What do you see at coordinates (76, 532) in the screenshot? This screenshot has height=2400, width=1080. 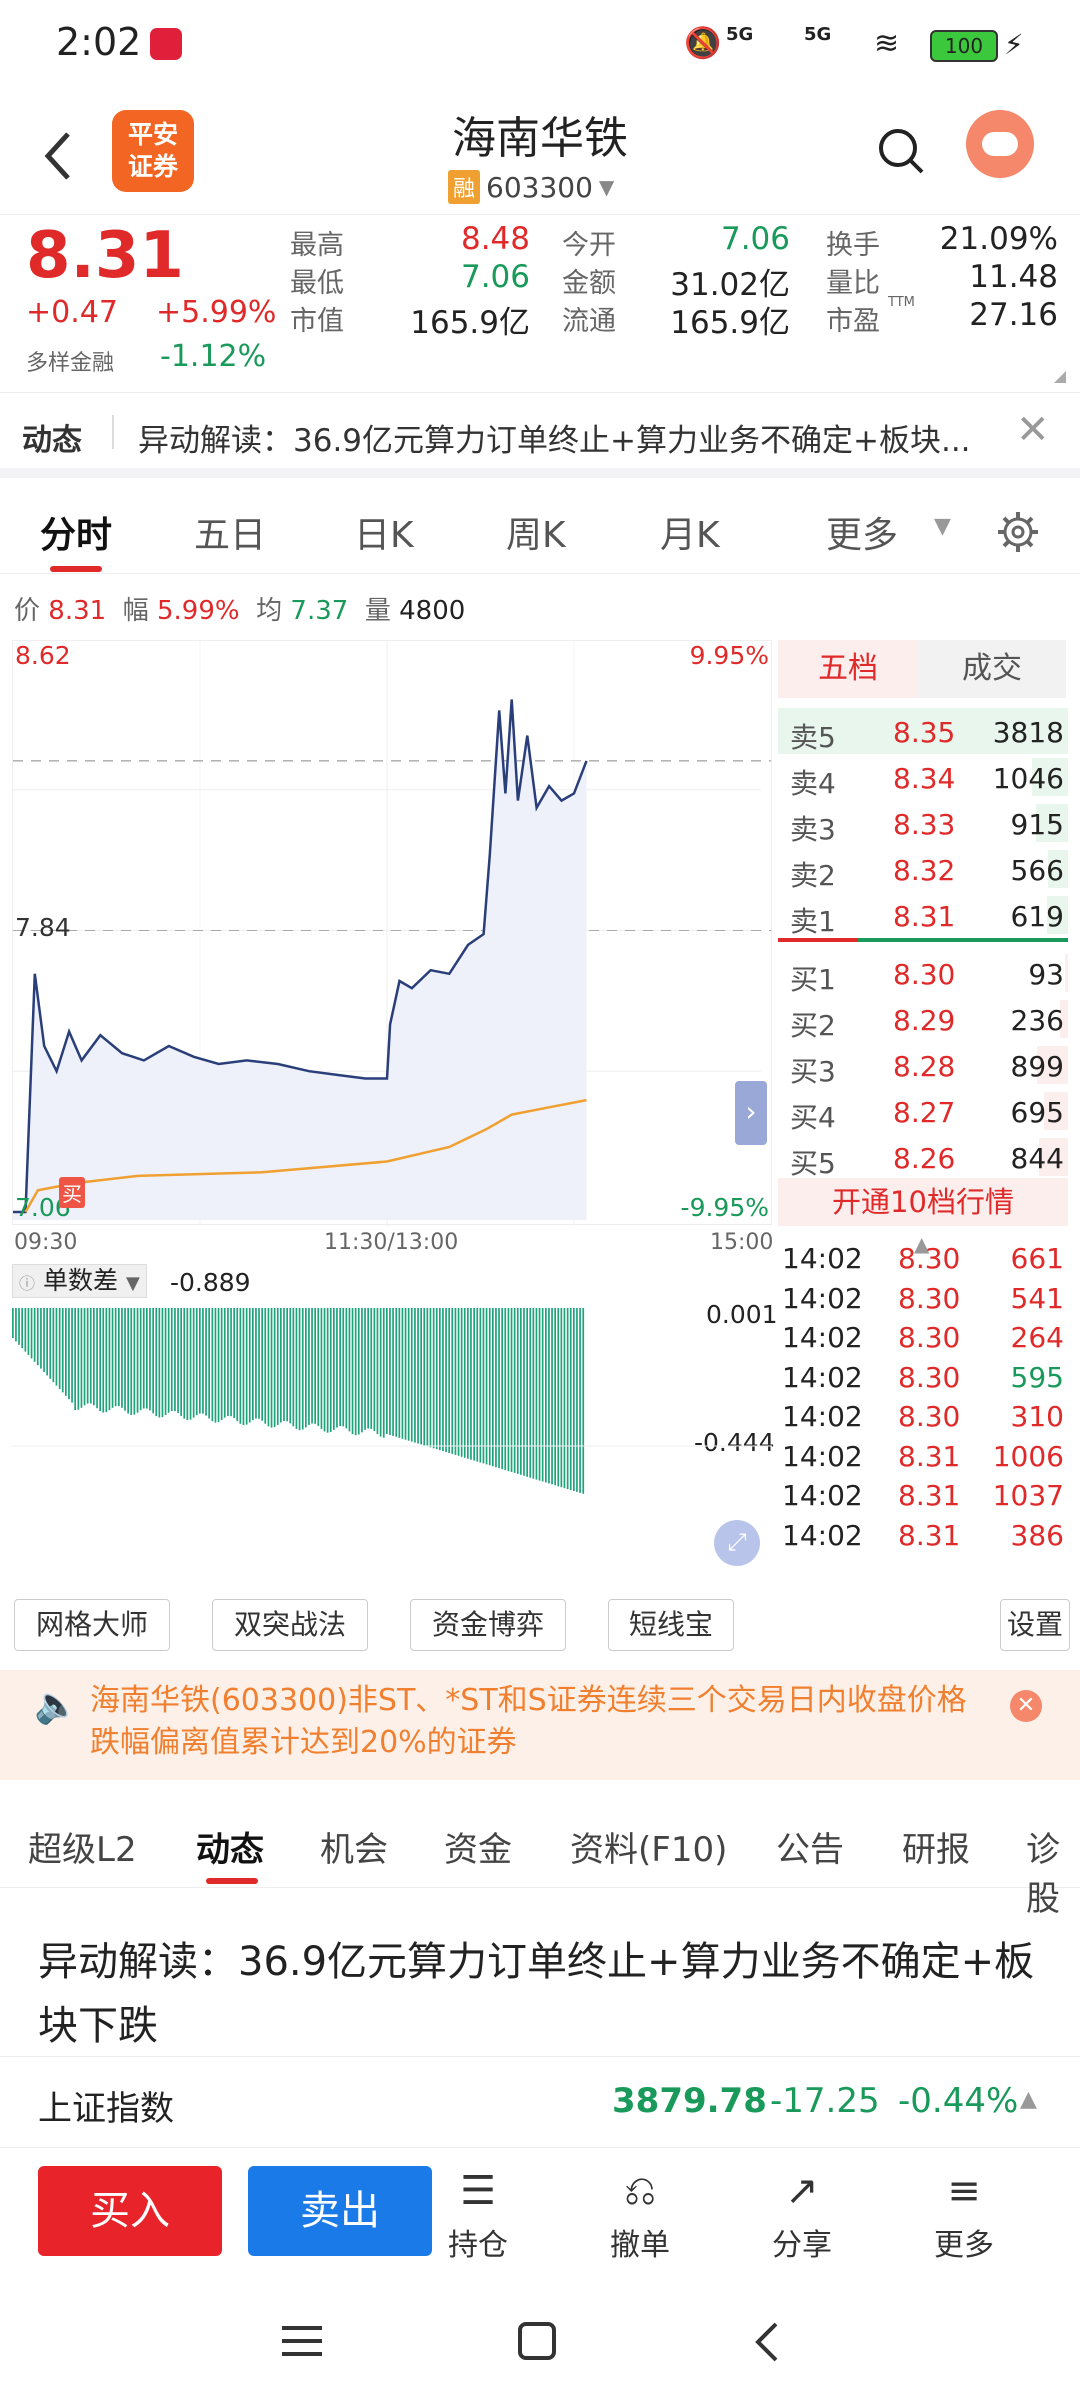 I see `tab-0: 分时` at bounding box center [76, 532].